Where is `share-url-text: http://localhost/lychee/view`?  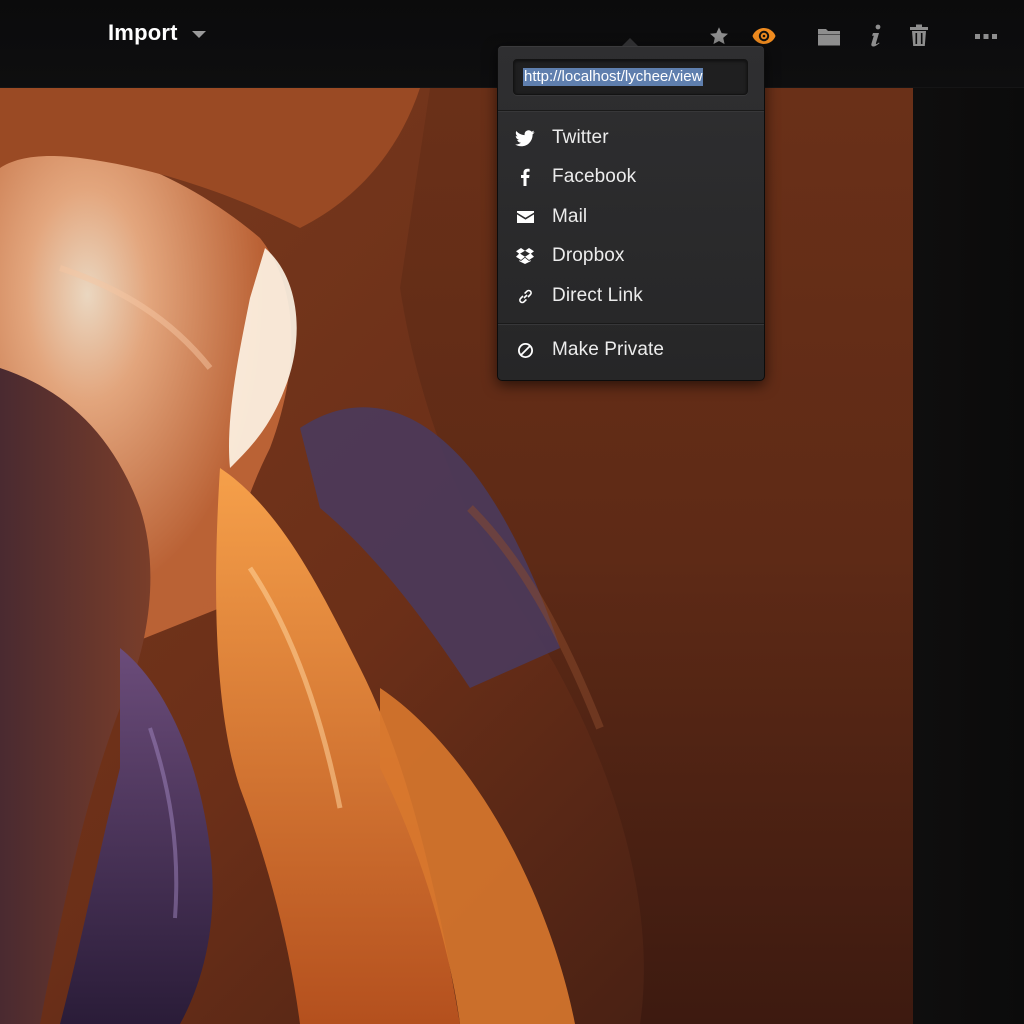
share-url-text: http://localhost/lychee/view is located at coordinates (613, 77).